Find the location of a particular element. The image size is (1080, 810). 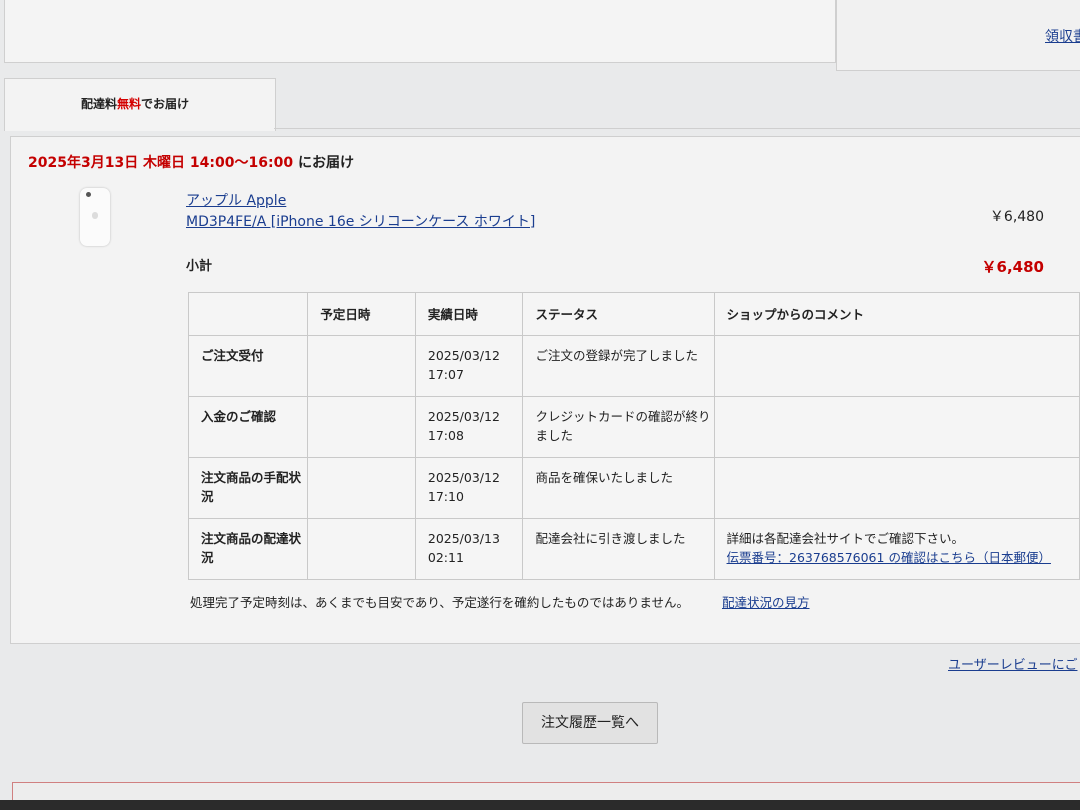

table-row: ご注文受付 2025/03/12 17:07 ご注文の登録が完了しました is located at coordinates (633, 366).